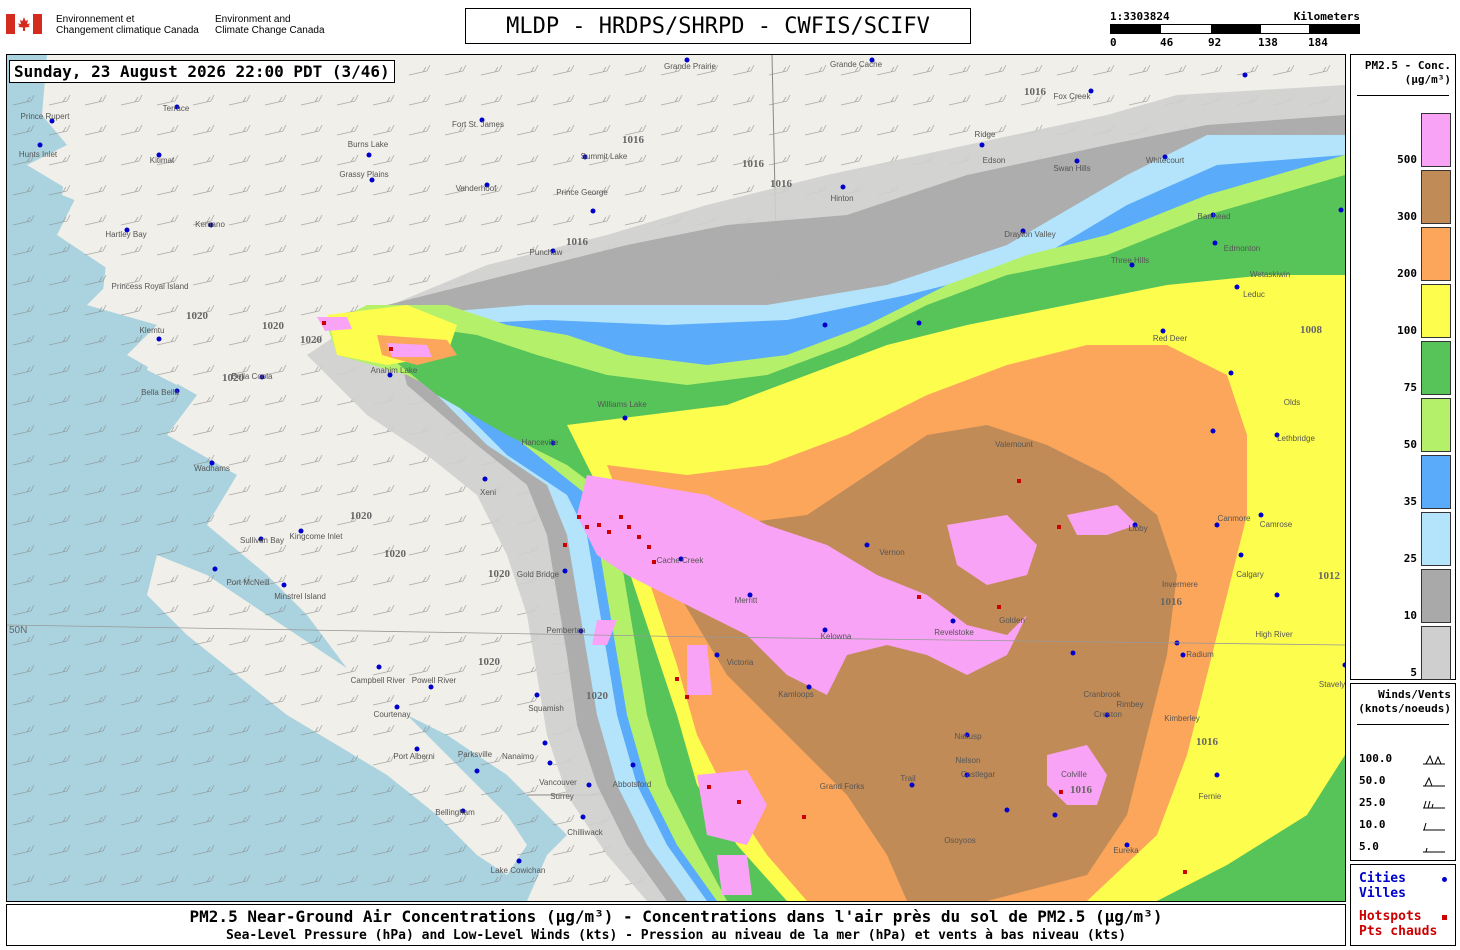  What do you see at coordinates (1130, 260) in the screenshot?
I see `place-label: Three Hills` at bounding box center [1130, 260].